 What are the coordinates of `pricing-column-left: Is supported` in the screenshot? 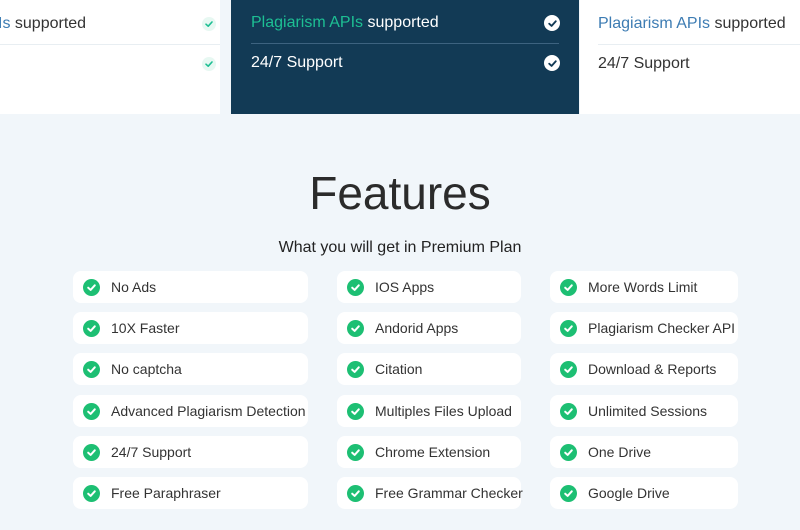 It's located at (110, 57).